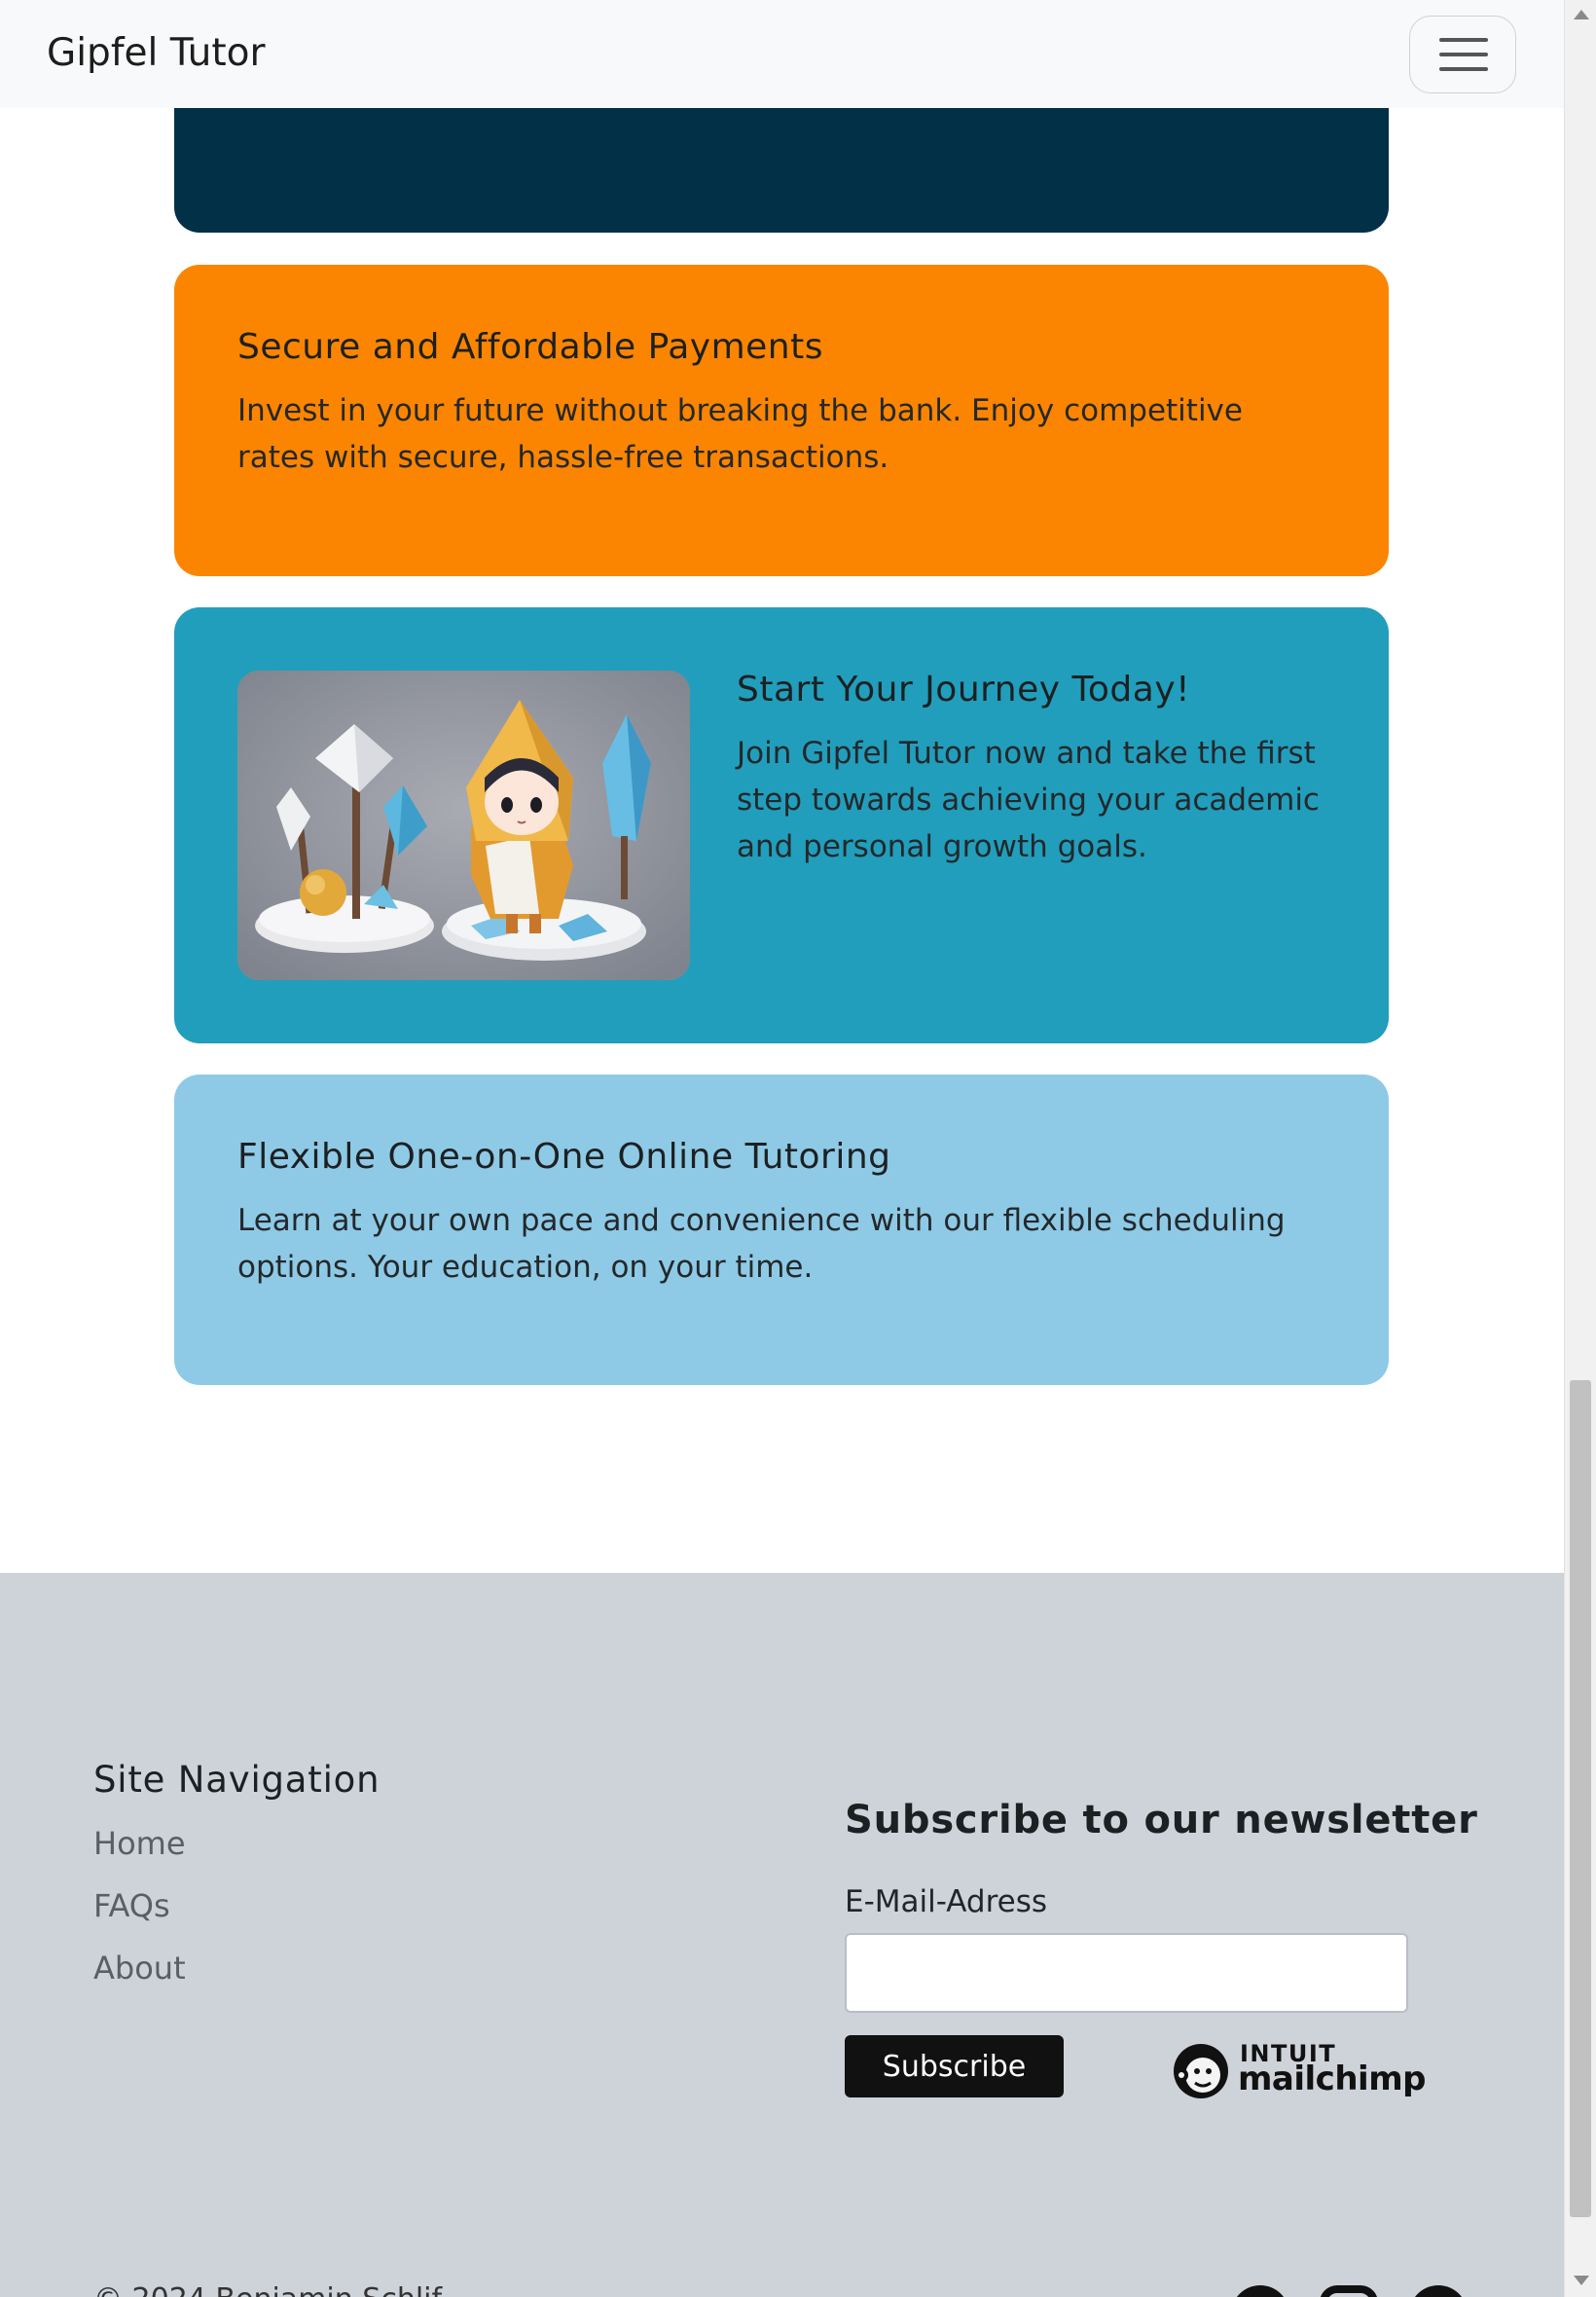 The image size is (1596, 2297). Describe the element at coordinates (1581, 14) in the screenshot. I see `scroll-up-arrow-icon` at that location.